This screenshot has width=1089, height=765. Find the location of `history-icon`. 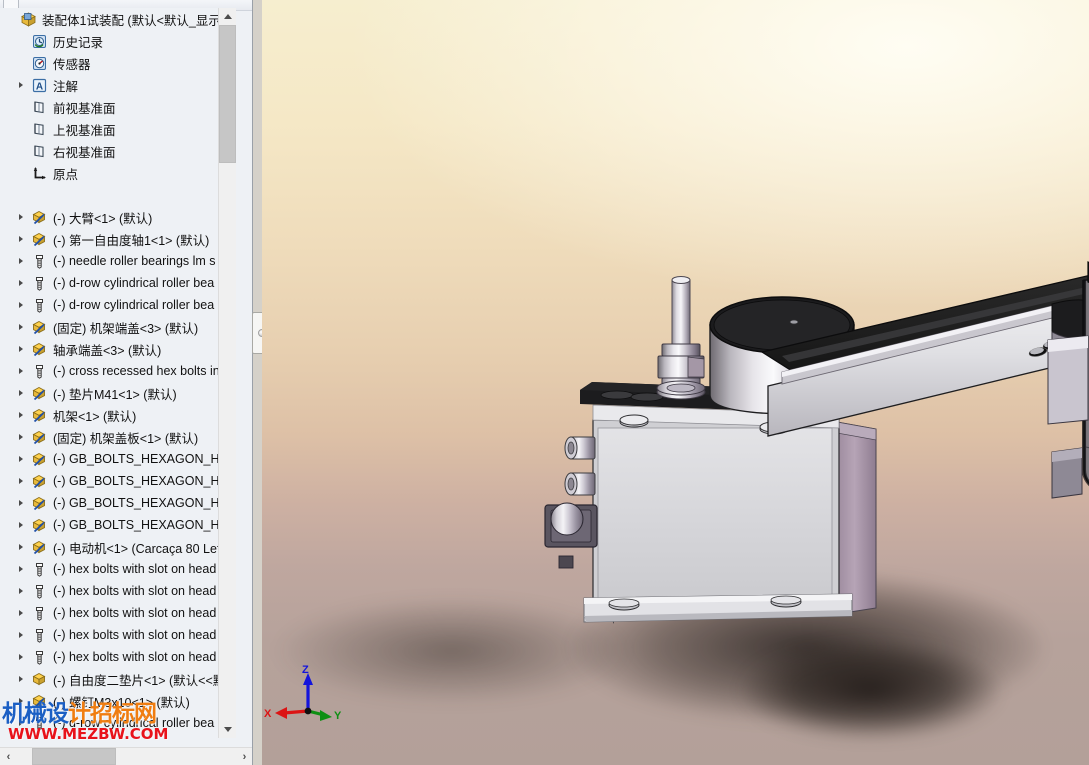

history-icon is located at coordinates (39, 41).